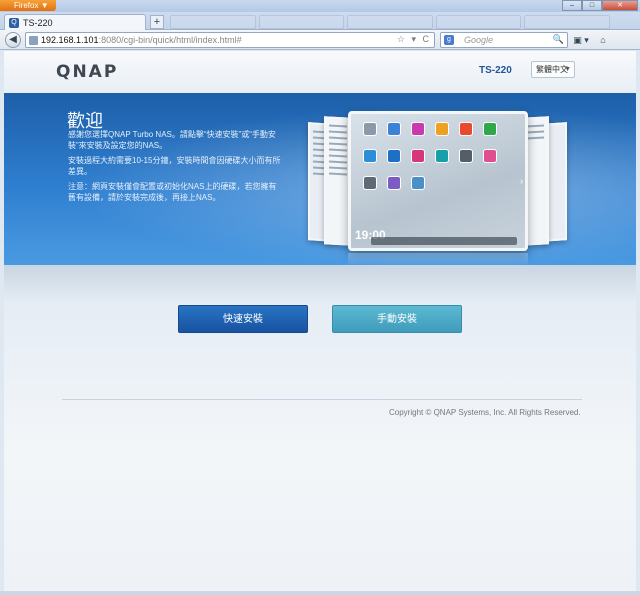  Describe the element at coordinates (490, 129) in the screenshot. I see `download-app-icon` at that location.